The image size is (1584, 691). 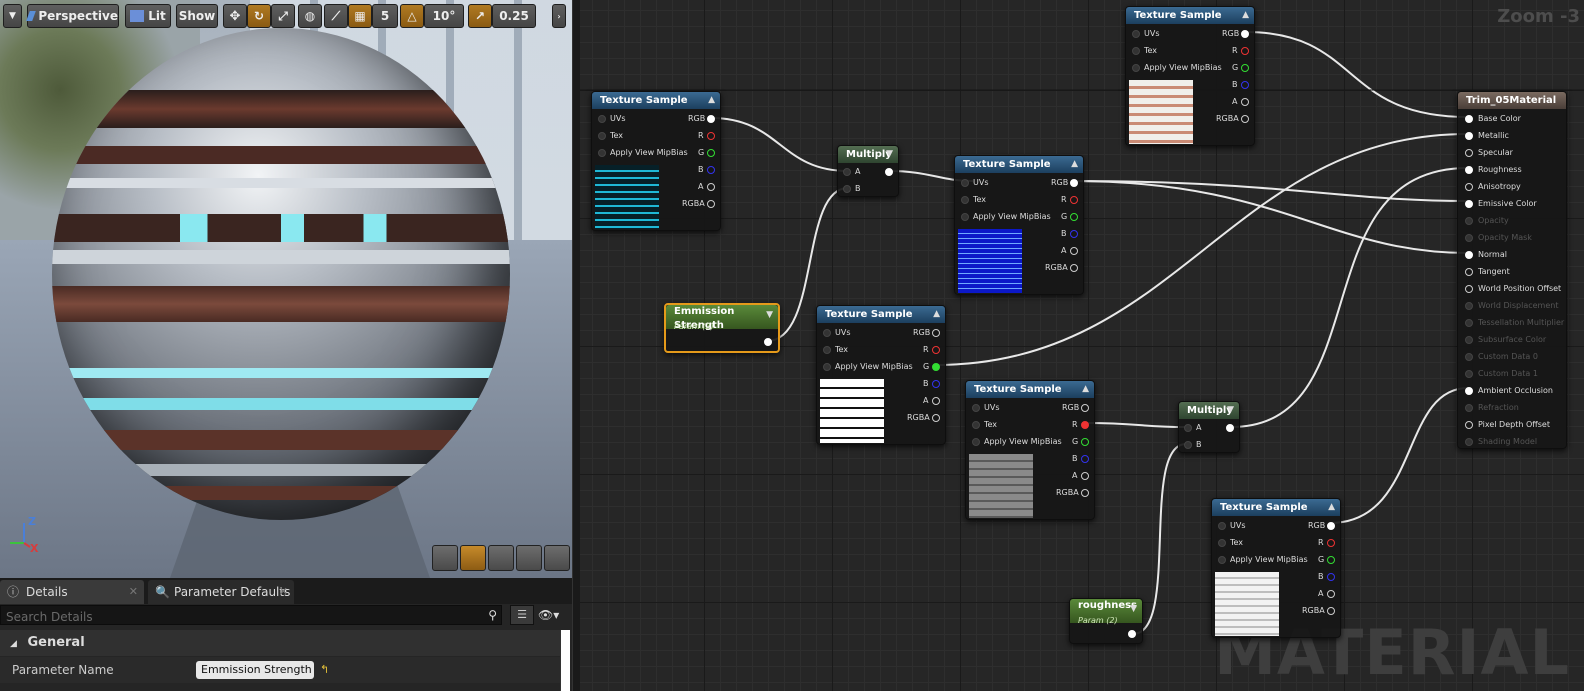 I want to click on emission-strength-param-node: Emmission Strength Param (2) ▼, so click(x=722, y=328).